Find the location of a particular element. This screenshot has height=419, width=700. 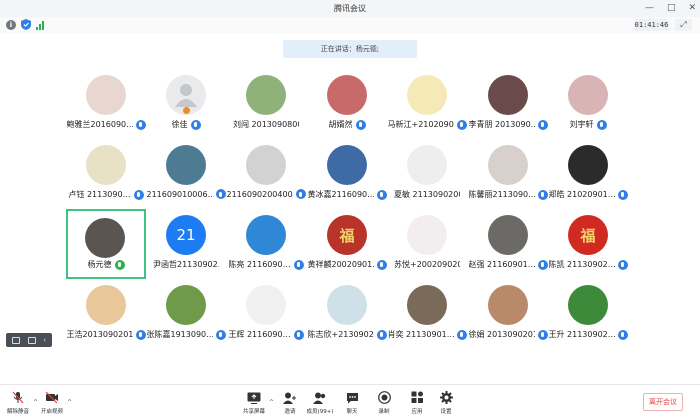

participant-tile: 徐佳 is located at coordinates (186, 105).